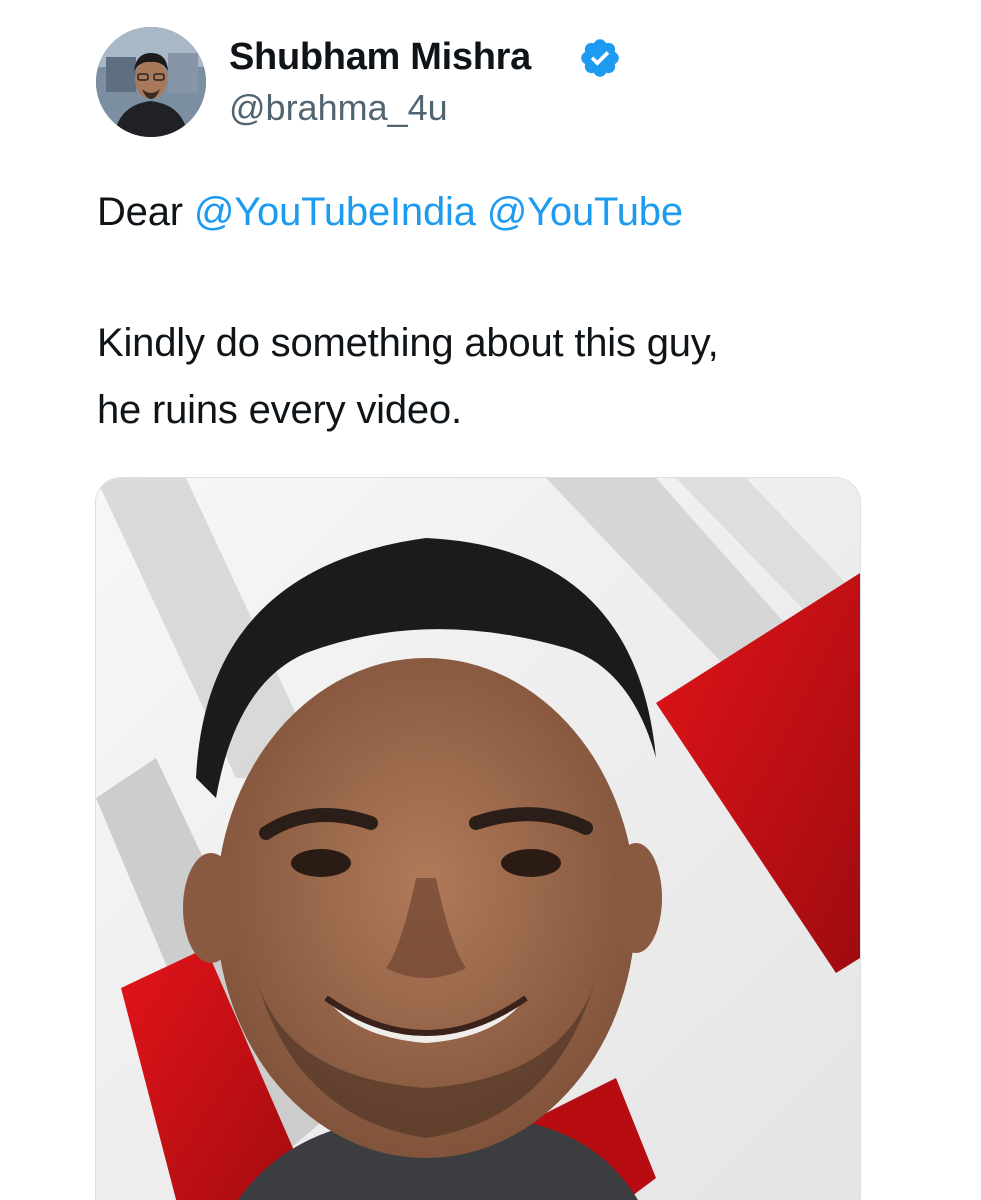 The width and height of the screenshot is (981, 1200). Describe the element at coordinates (408, 343) in the screenshot. I see `tweet-text-line-2: Kindly do something about this guy,` at that location.